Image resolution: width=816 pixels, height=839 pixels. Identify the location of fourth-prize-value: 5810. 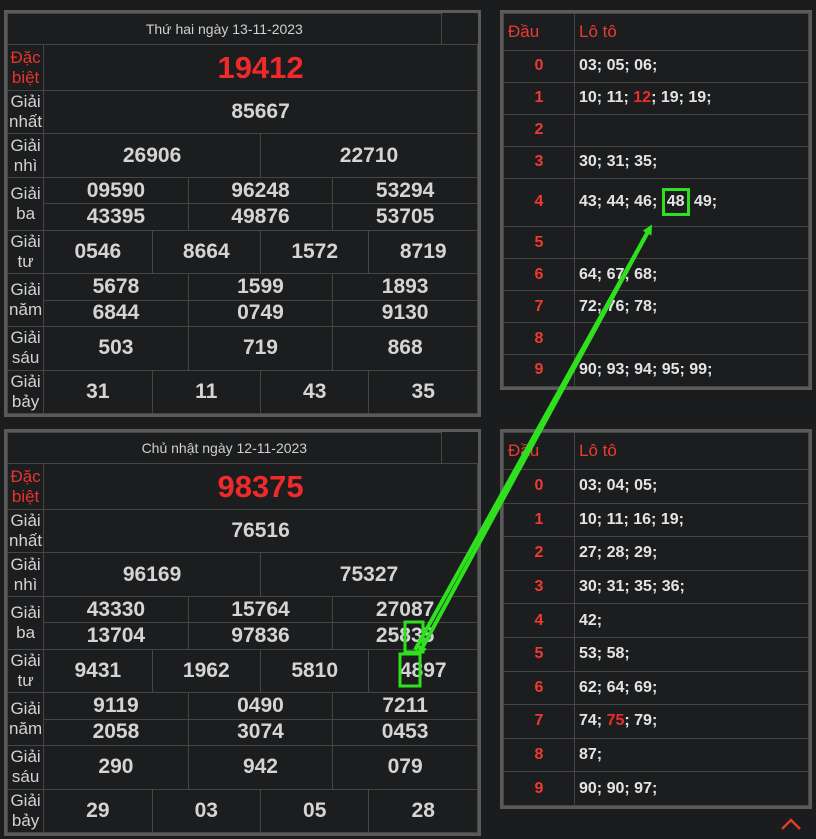
(314, 671).